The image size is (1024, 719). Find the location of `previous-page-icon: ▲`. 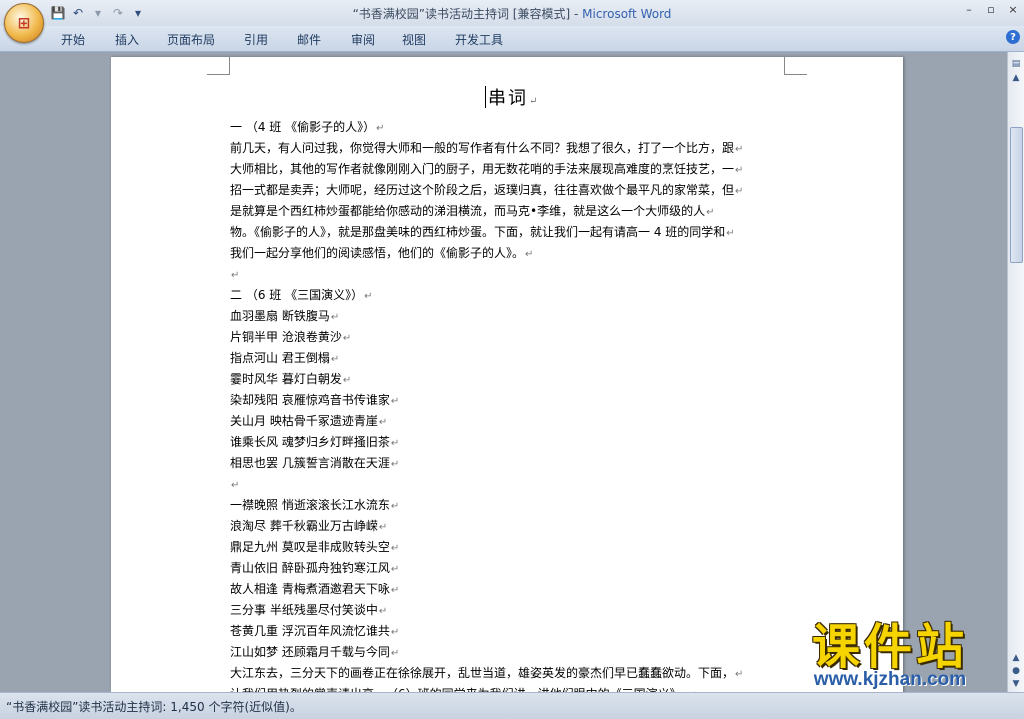

previous-page-icon: ▲ is located at coordinates (1016, 658).